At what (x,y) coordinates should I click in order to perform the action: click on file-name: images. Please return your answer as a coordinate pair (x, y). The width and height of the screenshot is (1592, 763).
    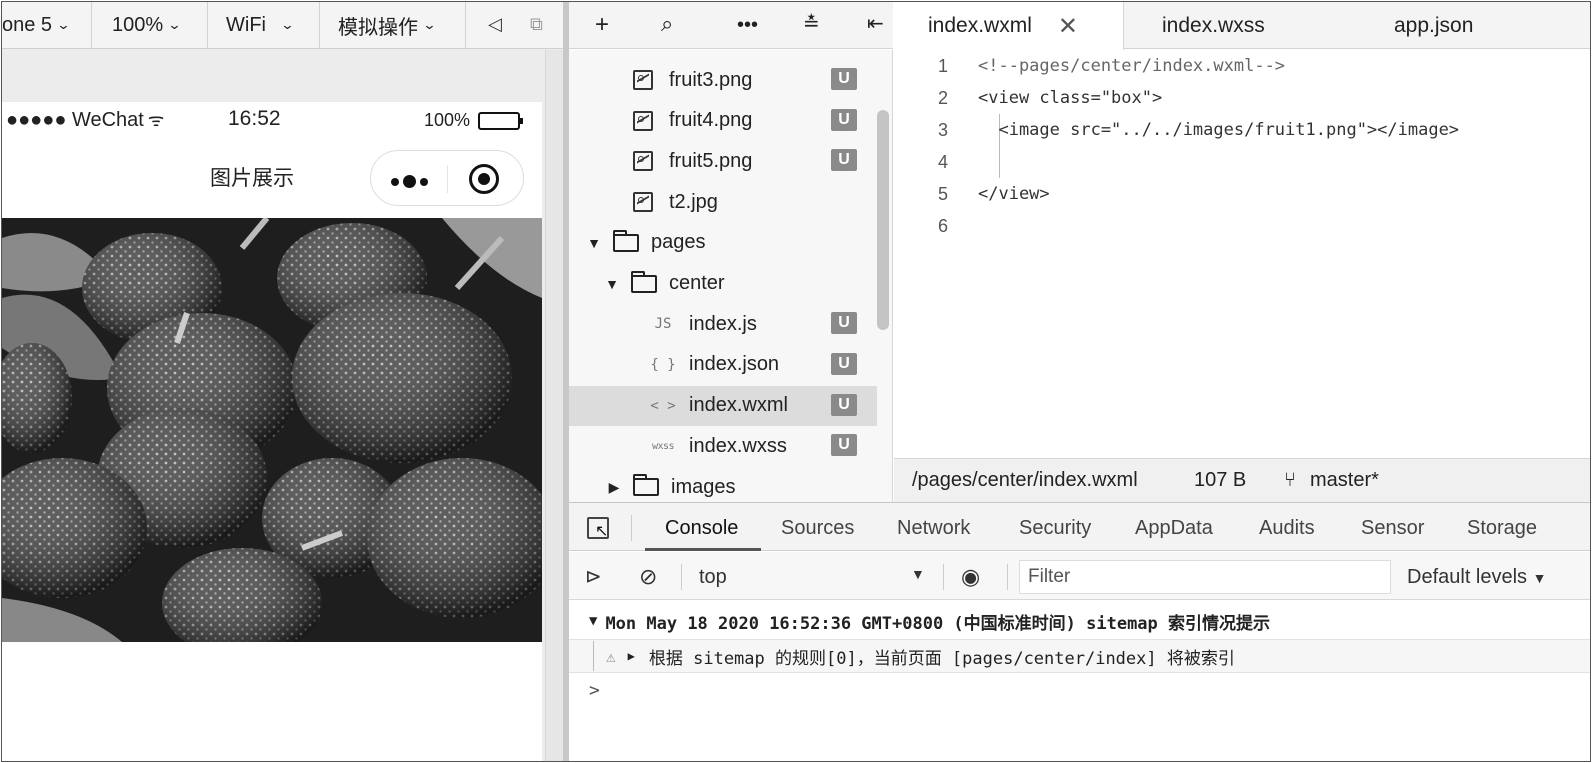
    Looking at the image, I should click on (703, 486).